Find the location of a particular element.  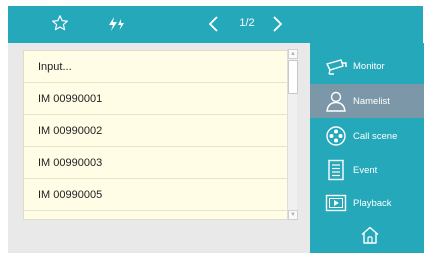

list-item: IM 00990005 is located at coordinates (159, 195).